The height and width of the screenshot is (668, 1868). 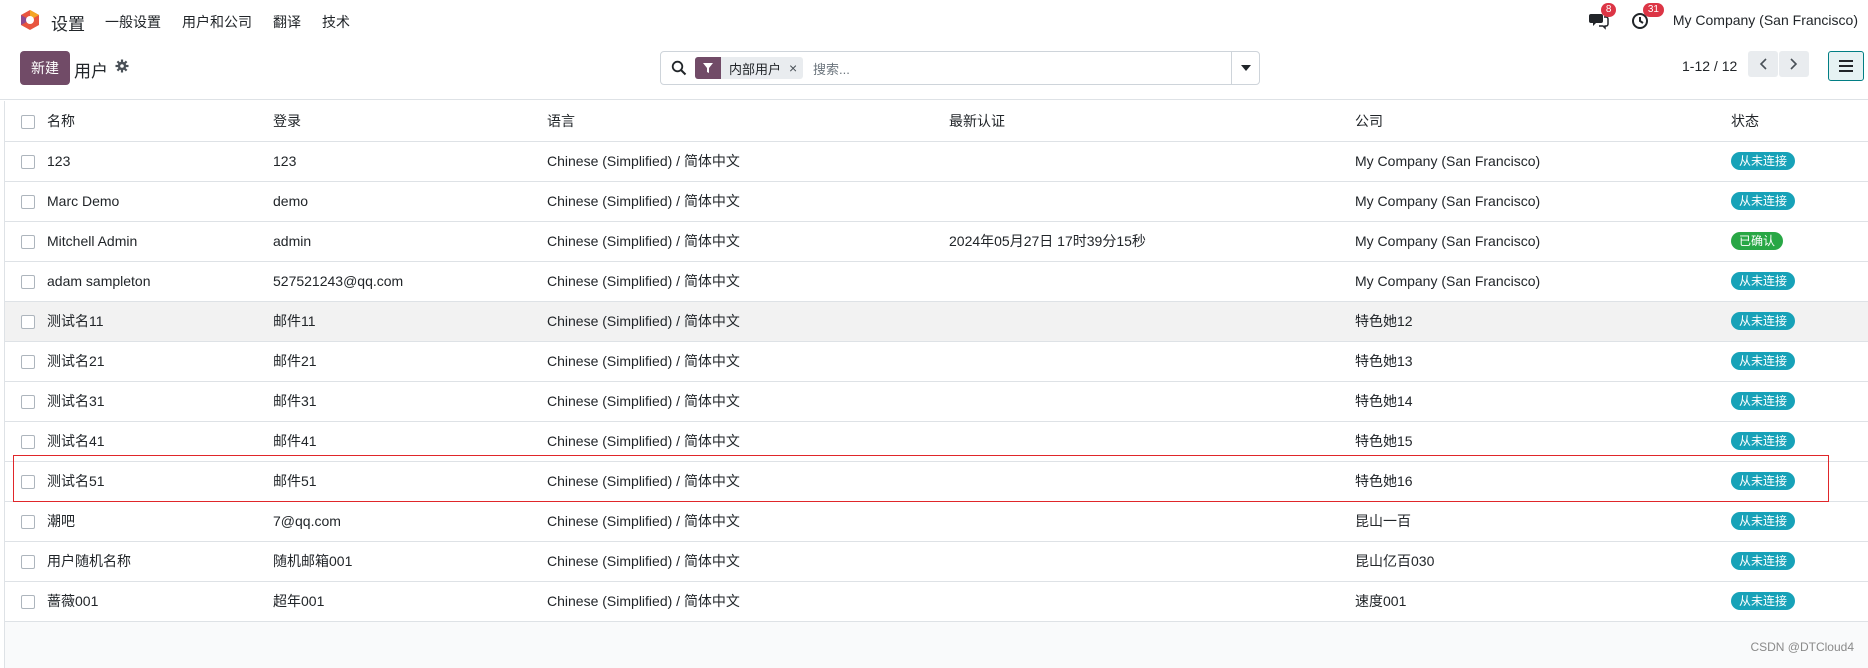 What do you see at coordinates (122, 66) in the screenshot?
I see `gear-icon` at bounding box center [122, 66].